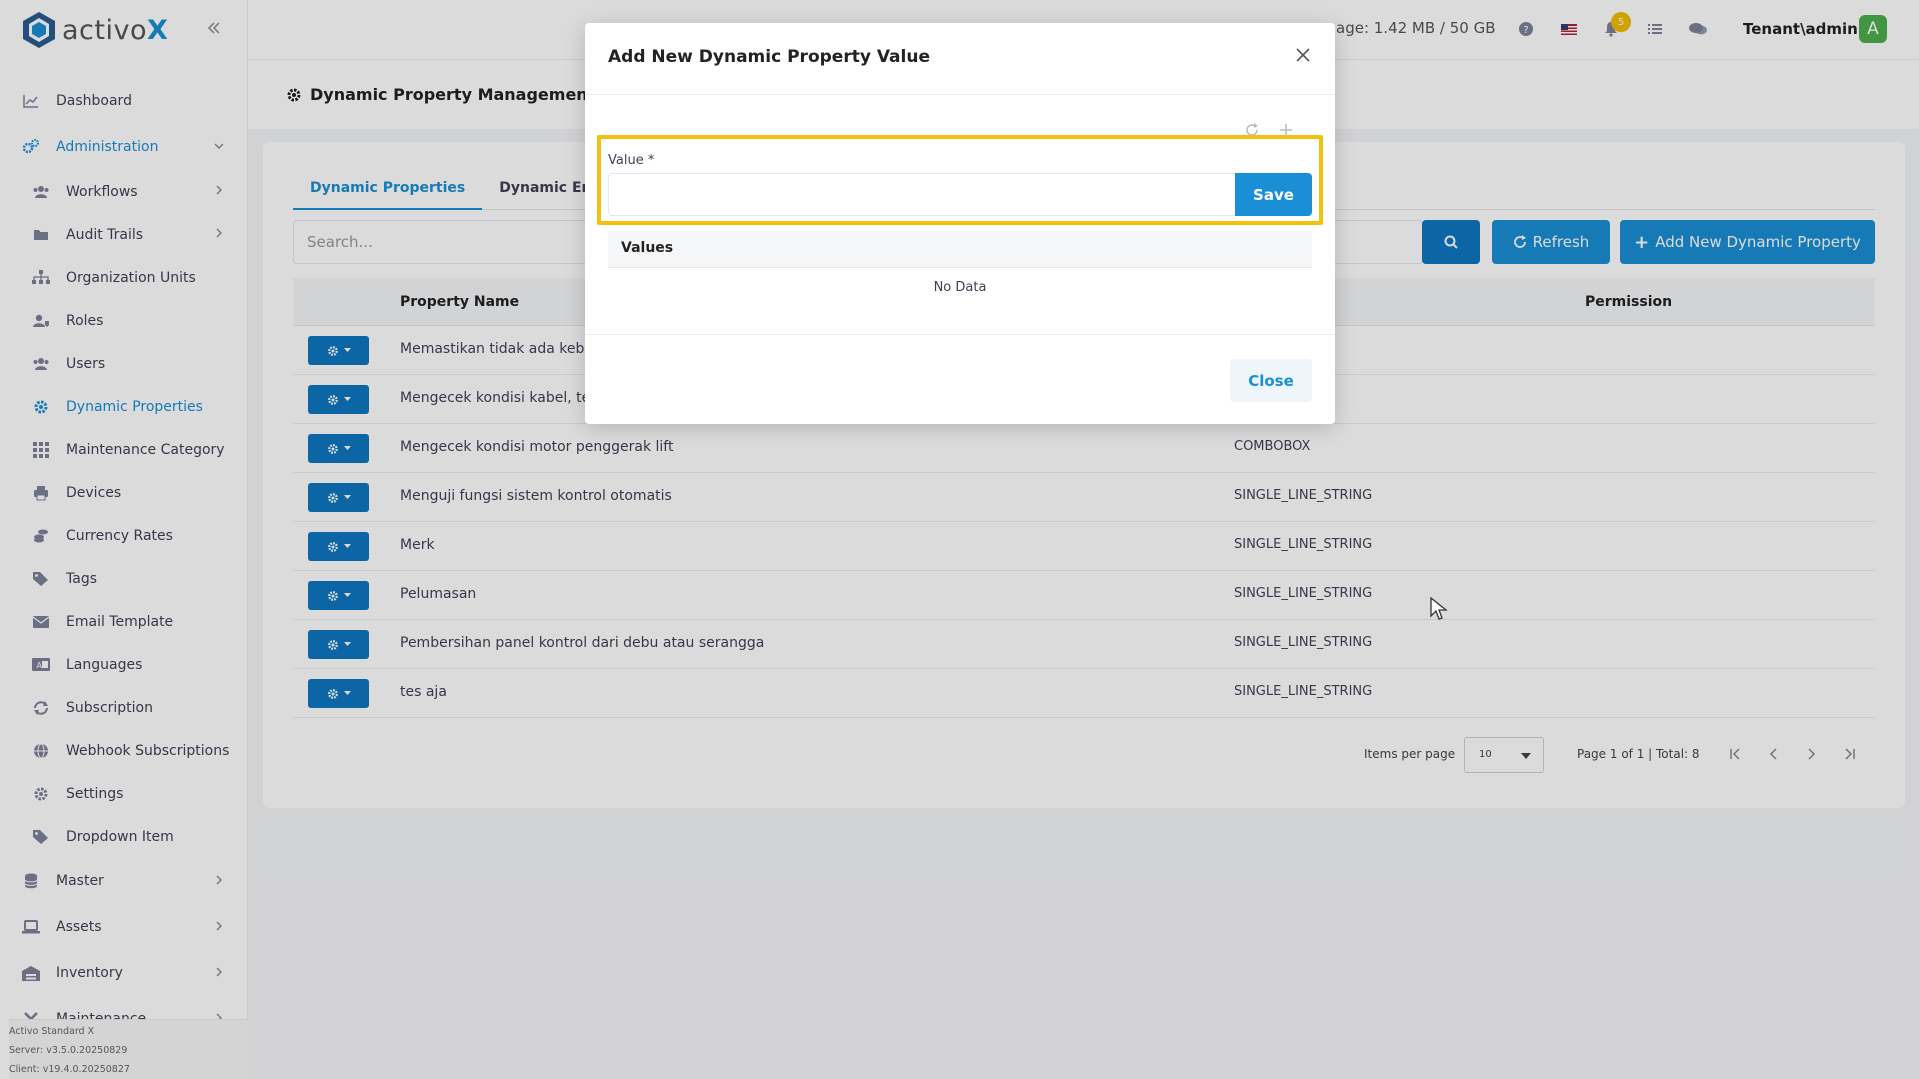  Describe the element at coordinates (960, 334) in the screenshot. I see `modal-footer-divider` at that location.